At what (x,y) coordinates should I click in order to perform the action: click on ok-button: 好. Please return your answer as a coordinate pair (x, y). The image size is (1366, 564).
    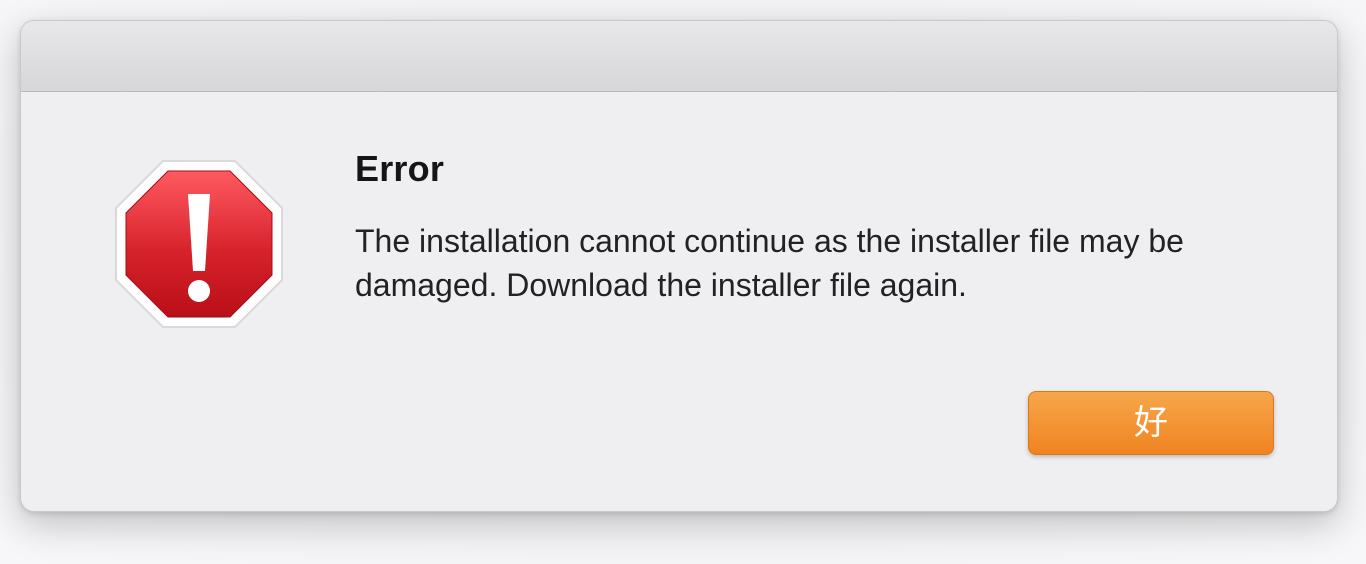
    Looking at the image, I should click on (1151, 423).